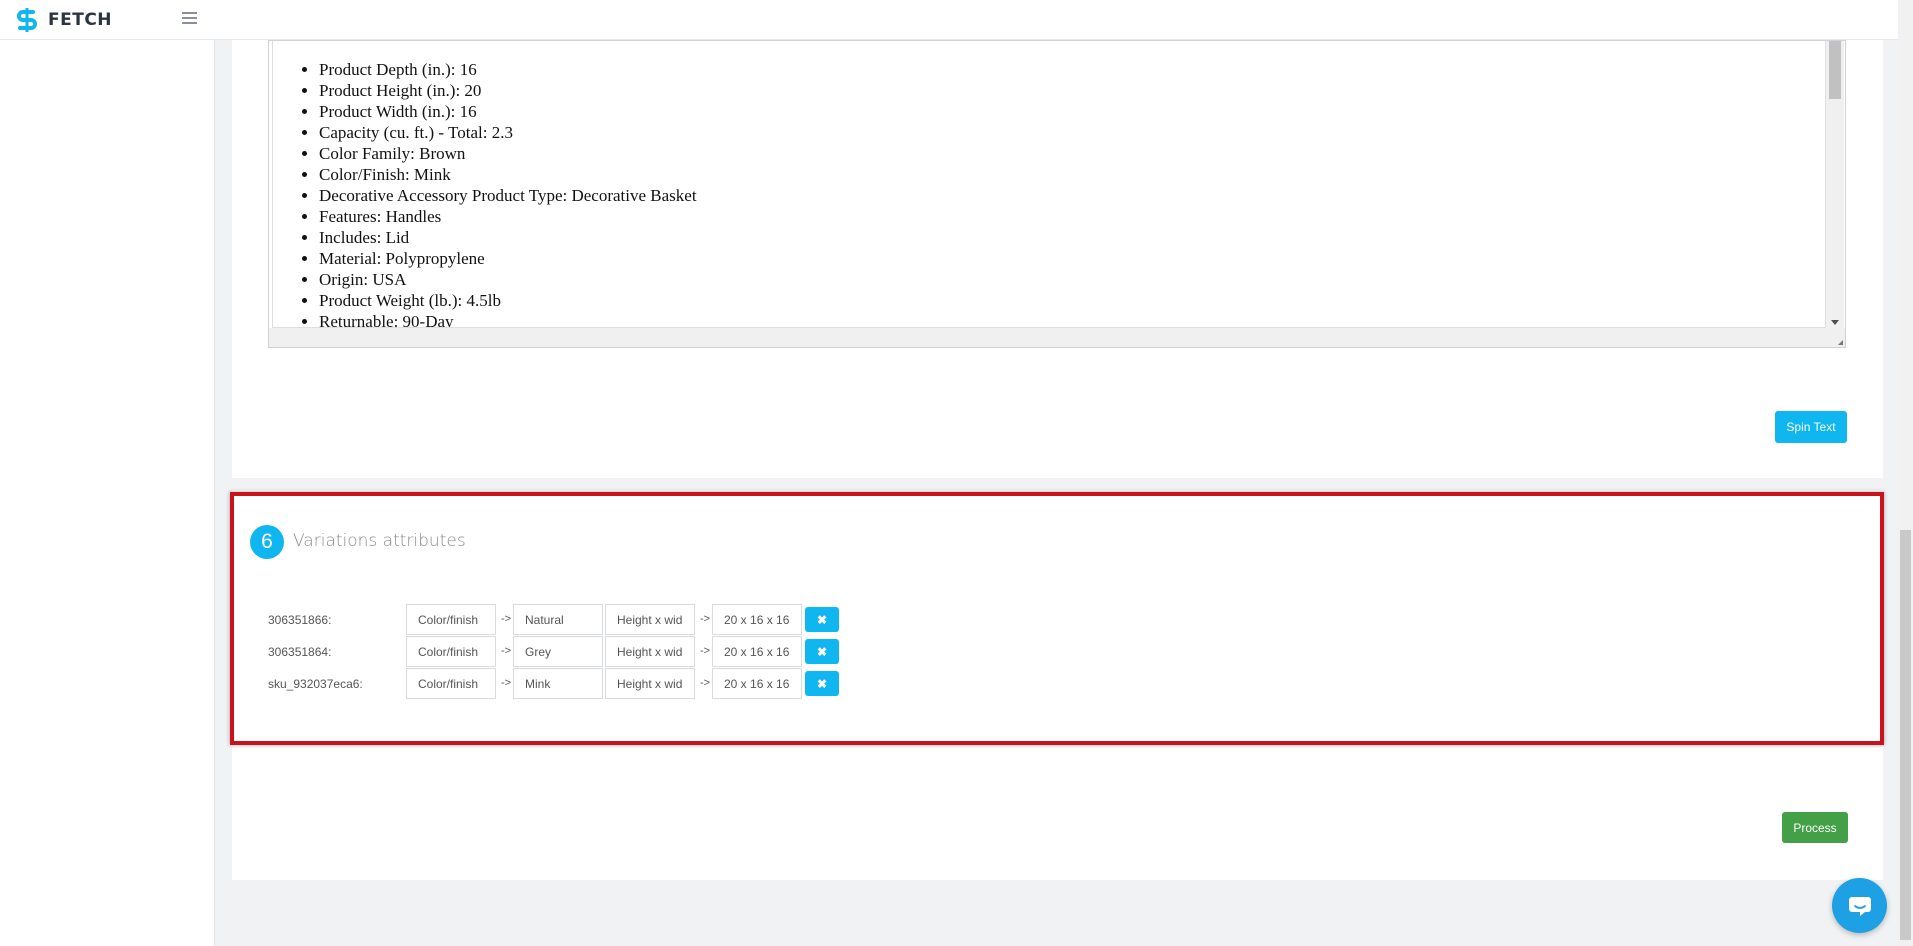 This screenshot has height=946, width=1913. I want to click on description-item: Capacity (cu. ft.) - Total: 2.3, so click(1072, 132).